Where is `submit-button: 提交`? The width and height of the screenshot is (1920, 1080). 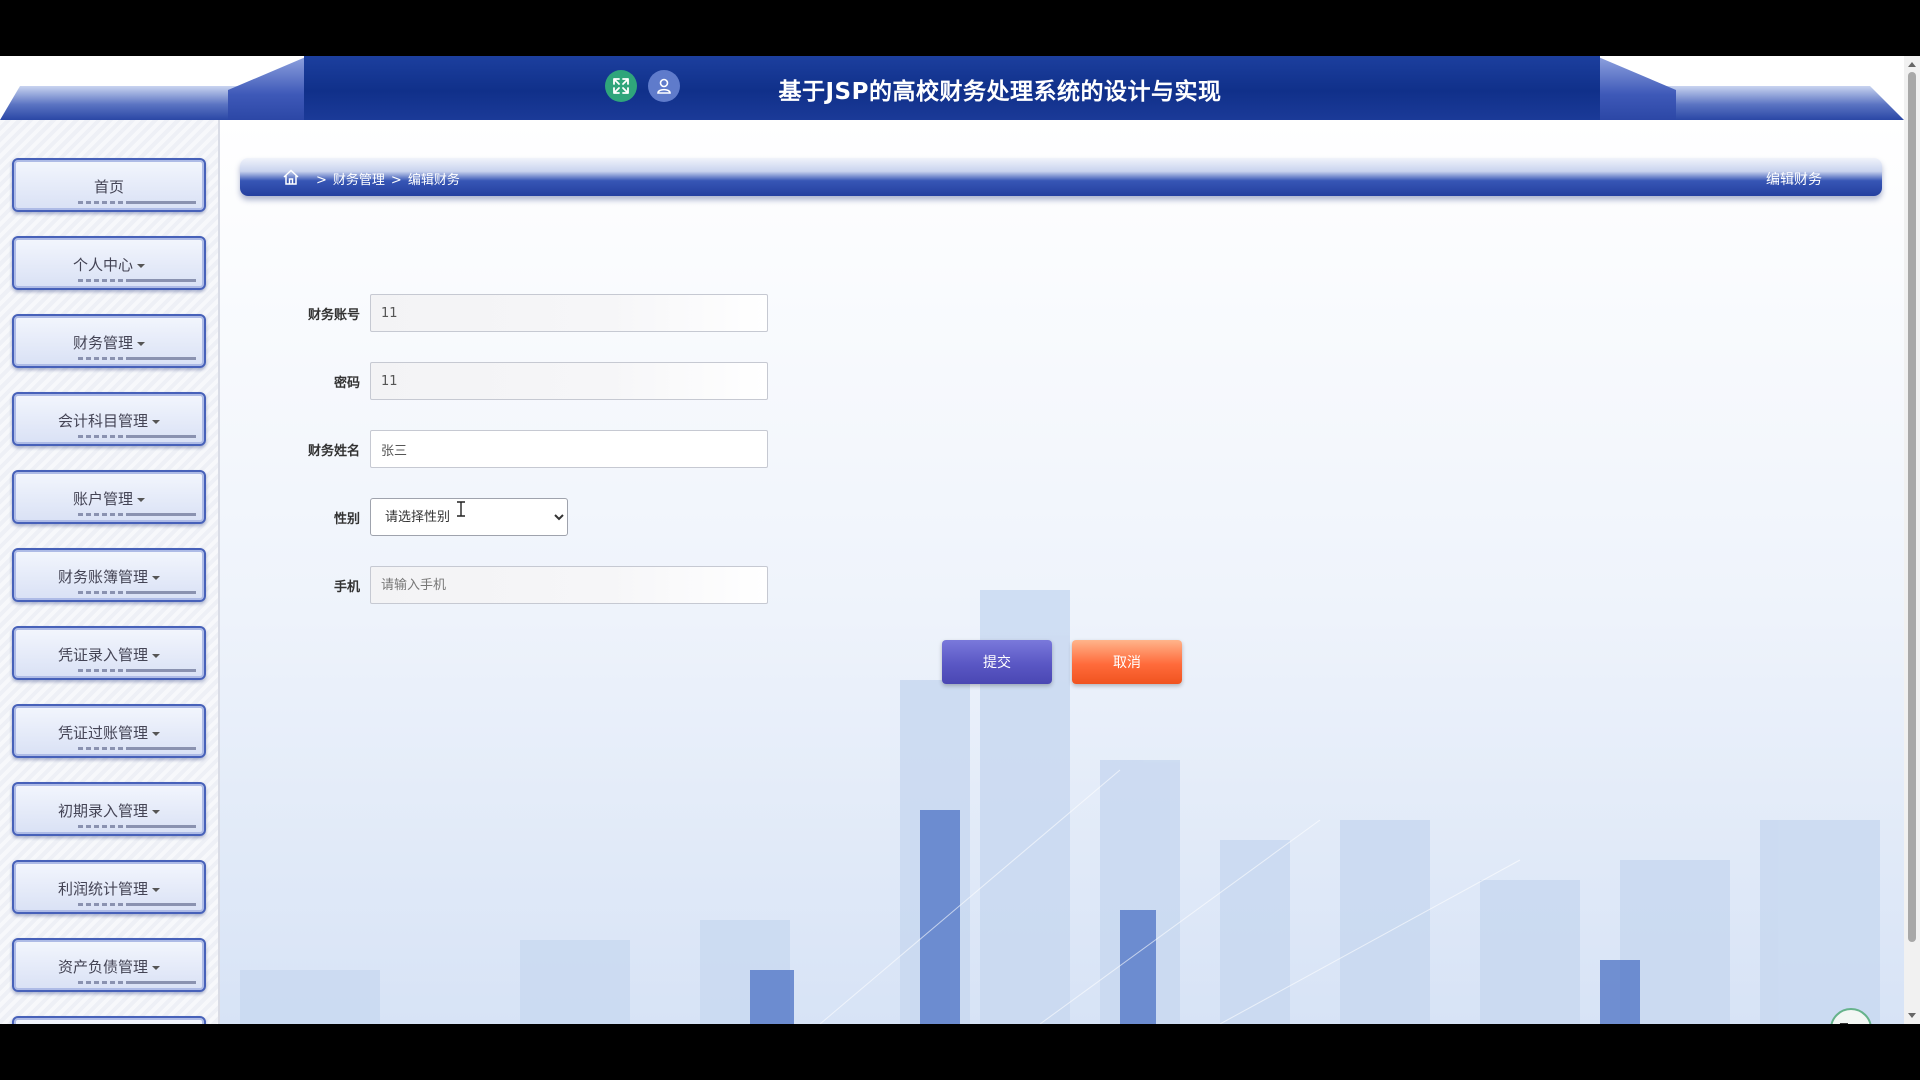 submit-button: 提交 is located at coordinates (997, 662).